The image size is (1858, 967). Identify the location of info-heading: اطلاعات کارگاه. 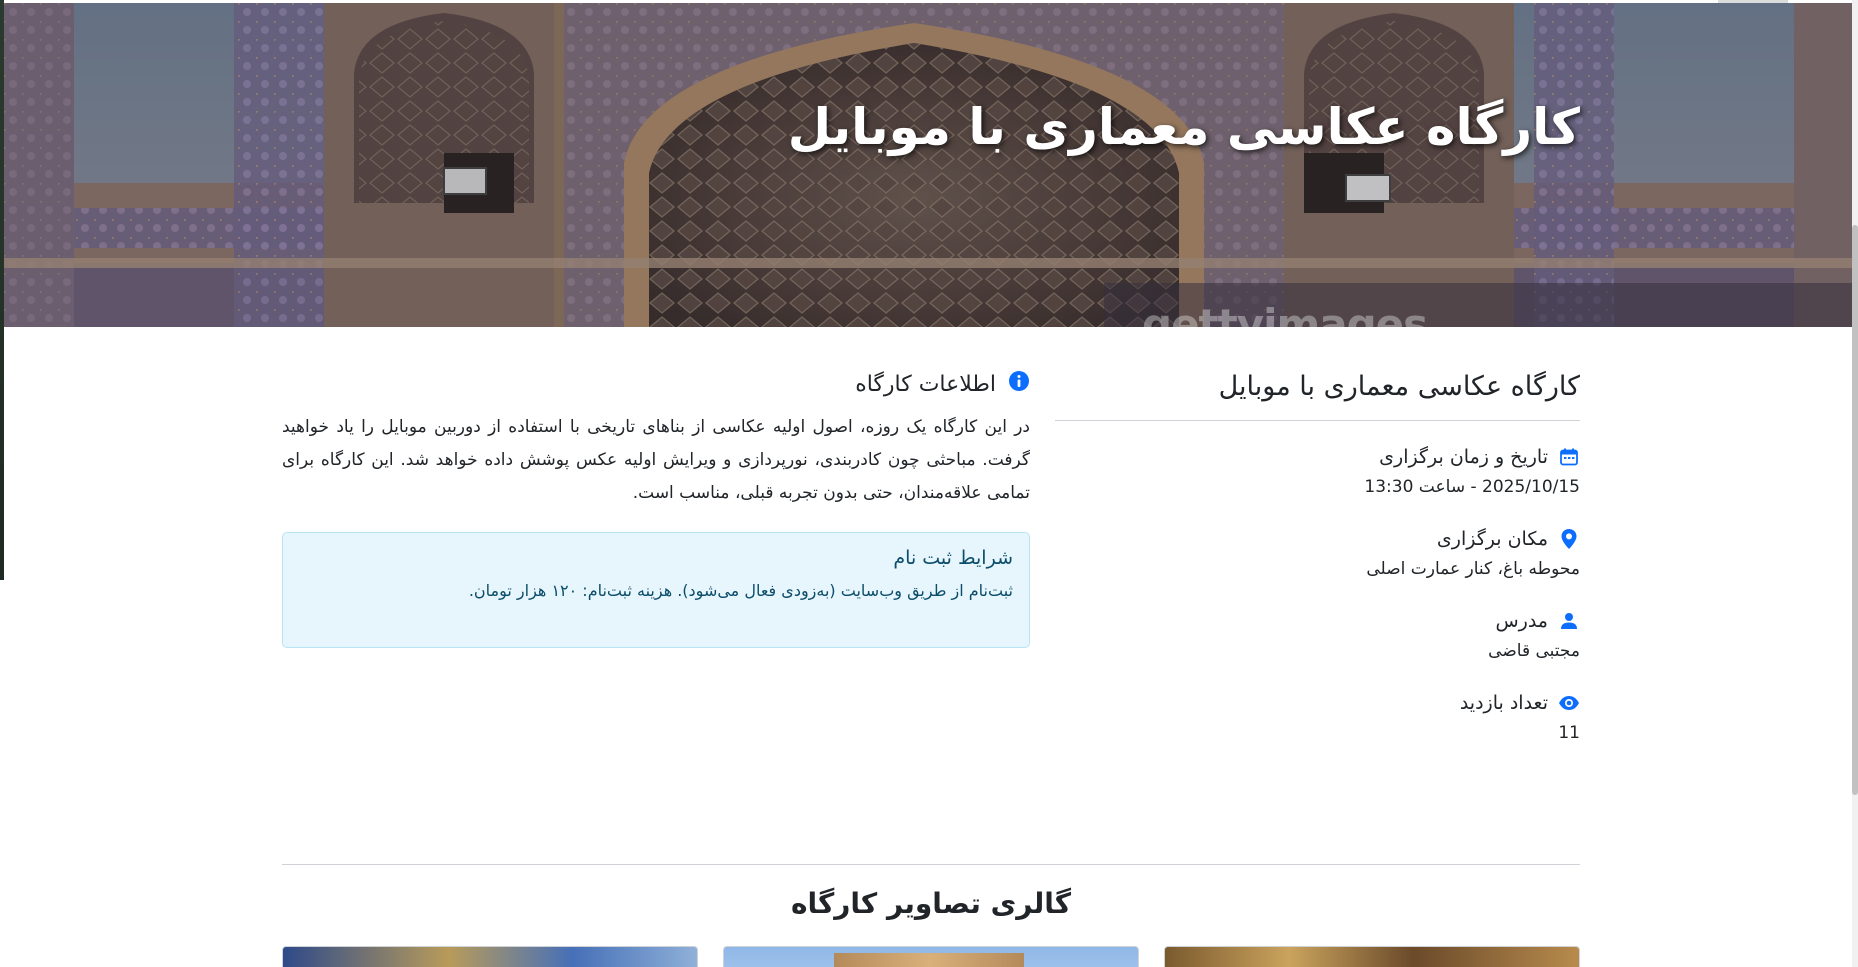
(656, 384).